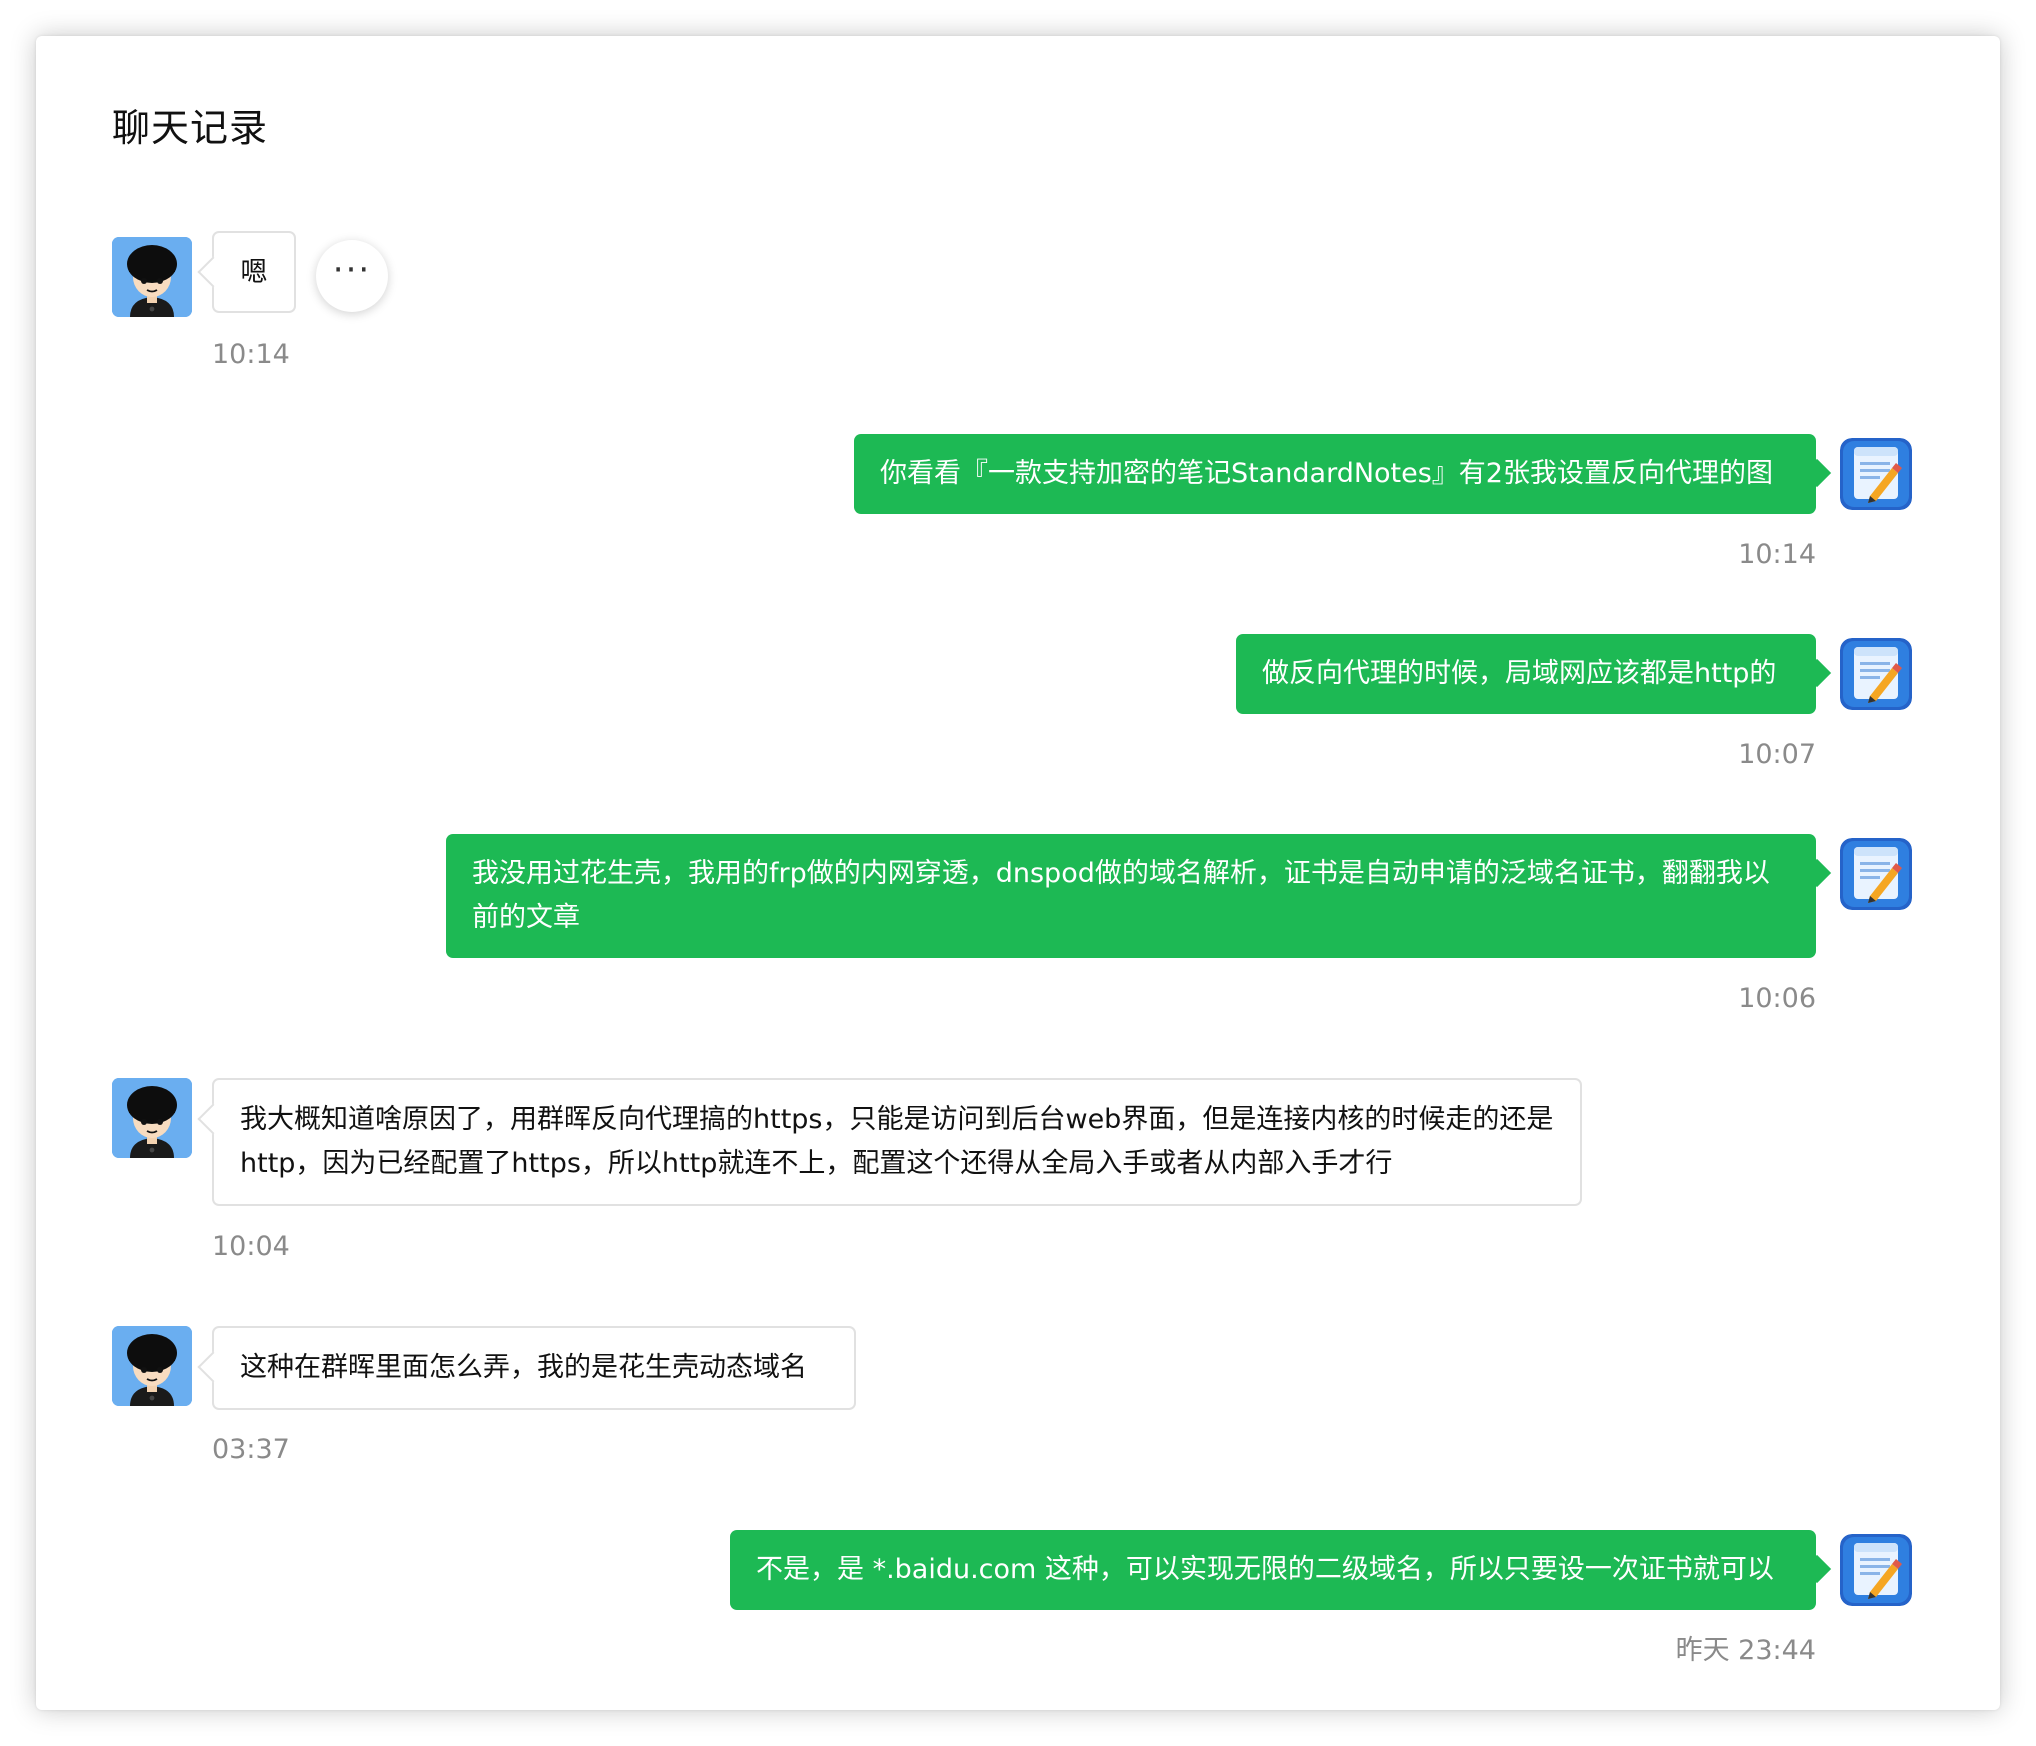 Image resolution: width=2036 pixels, height=1746 pixels. What do you see at coordinates (190, 128) in the screenshot?
I see `page-title: 聊天记录` at bounding box center [190, 128].